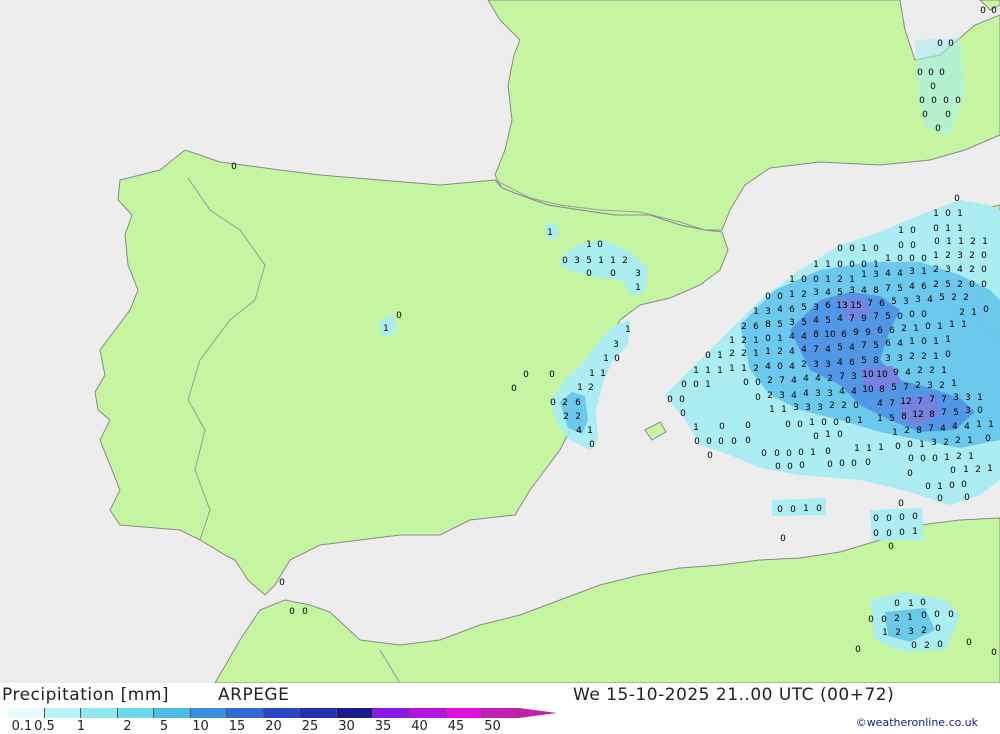  Describe the element at coordinates (868, 390) in the screenshot. I see `precip-value: 10` at that location.